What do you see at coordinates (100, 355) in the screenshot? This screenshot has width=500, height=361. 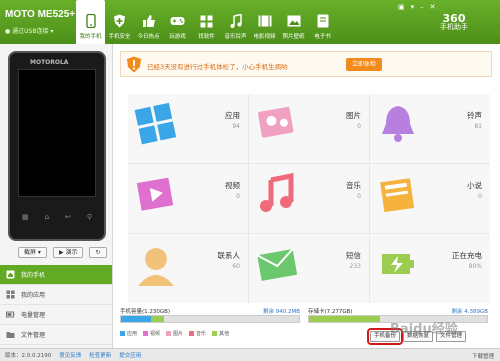 I see `check-update-link: 检查更新` at bounding box center [100, 355].